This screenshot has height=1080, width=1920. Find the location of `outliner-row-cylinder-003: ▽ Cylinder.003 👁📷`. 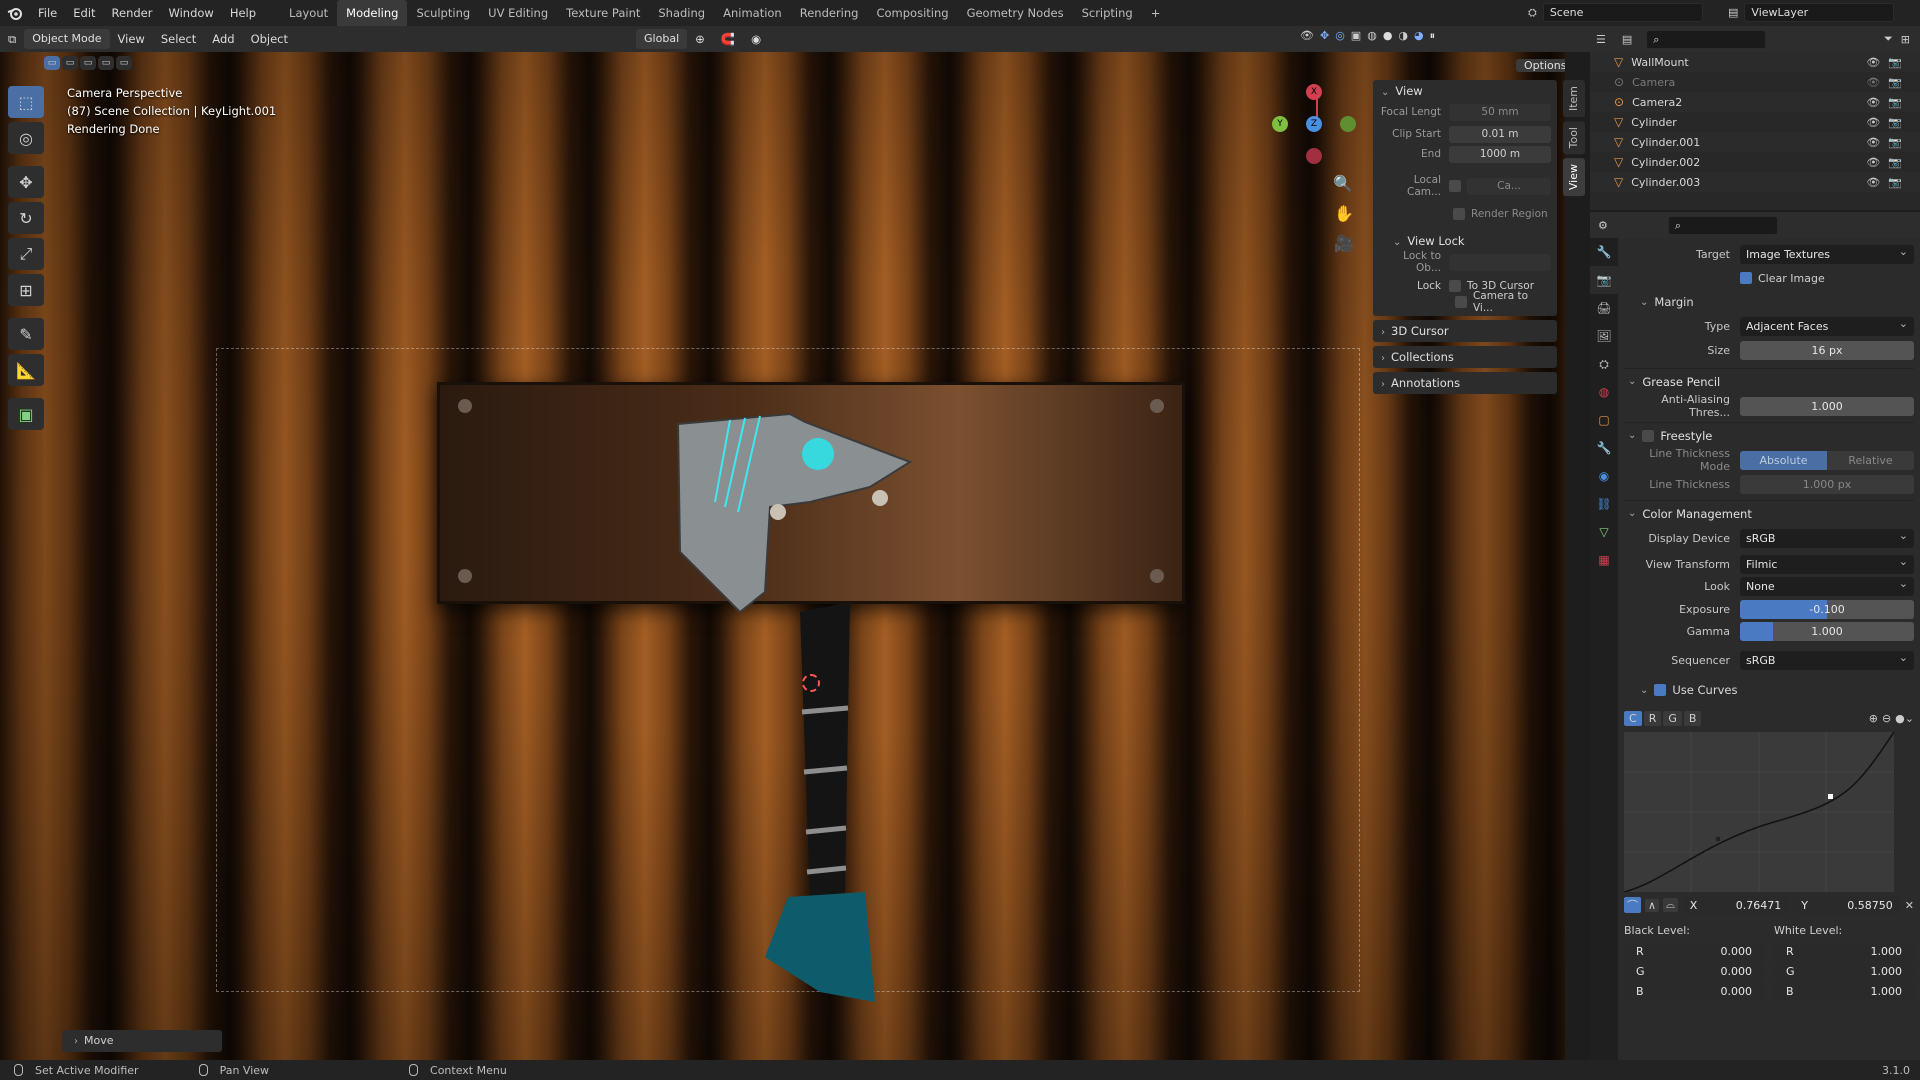

outliner-row-cylinder-003: ▽ Cylinder.003 👁📷 is located at coordinates (1755, 182).